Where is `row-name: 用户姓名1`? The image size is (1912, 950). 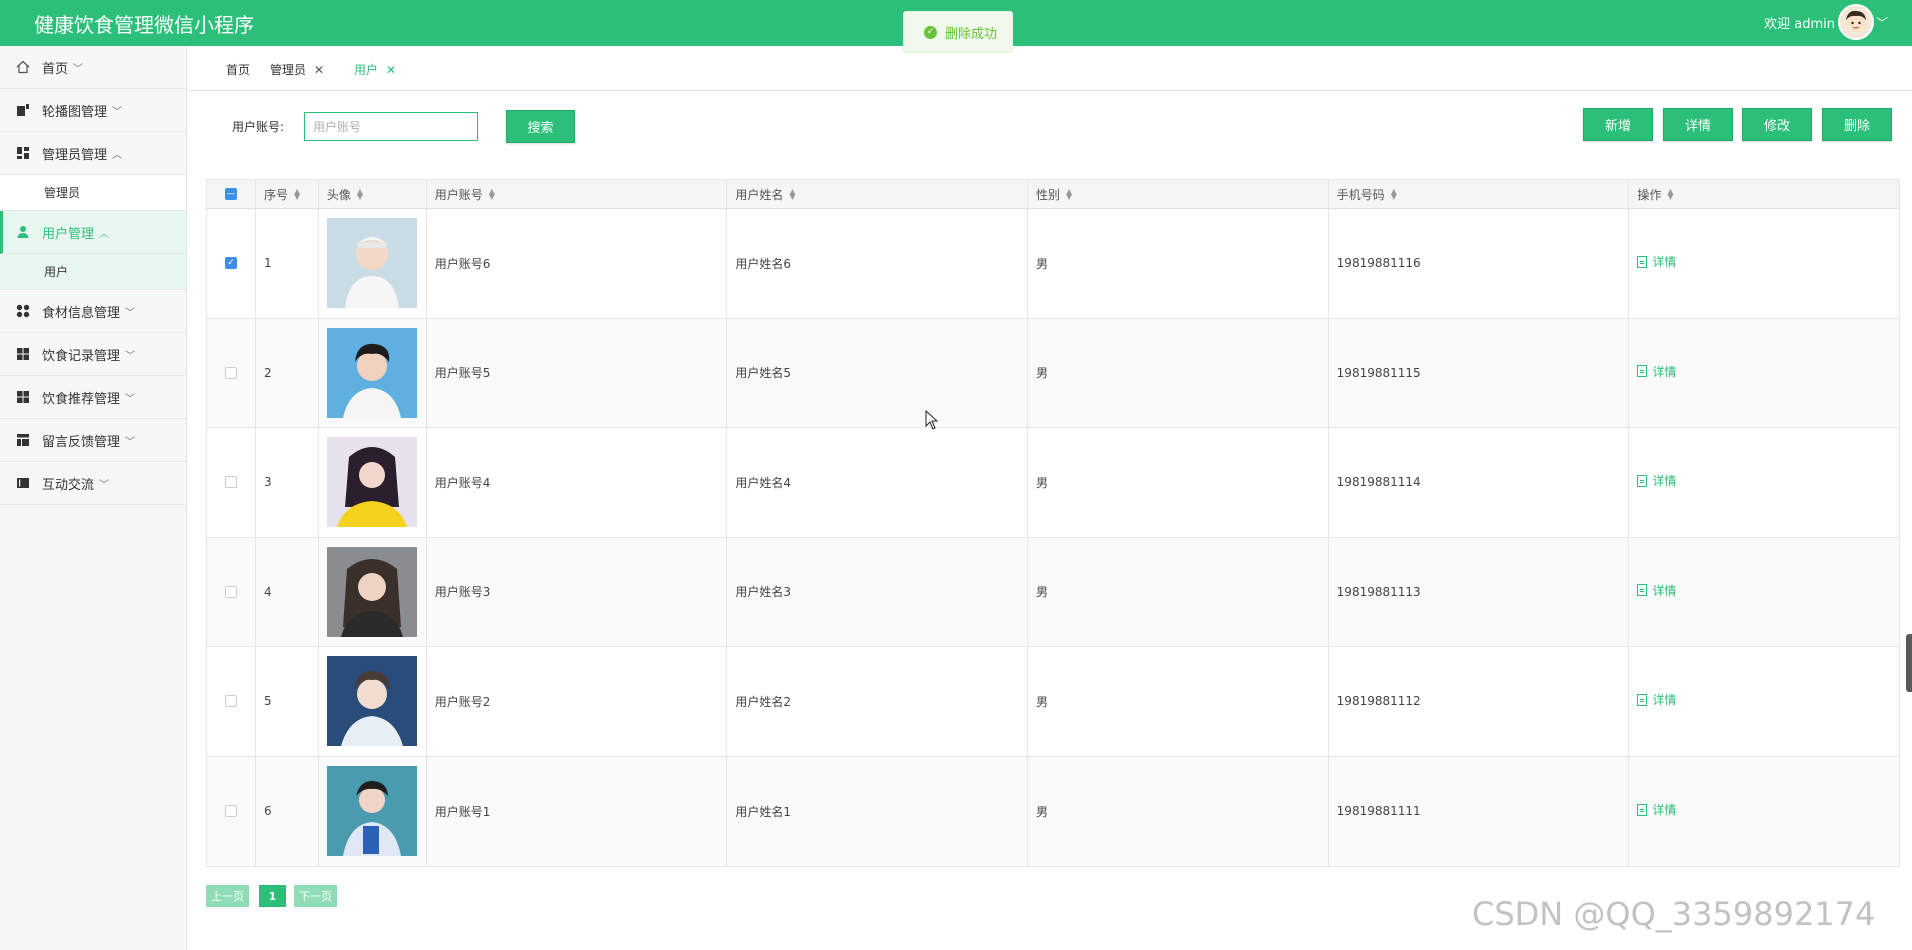 row-name: 用户姓名1 is located at coordinates (878, 811).